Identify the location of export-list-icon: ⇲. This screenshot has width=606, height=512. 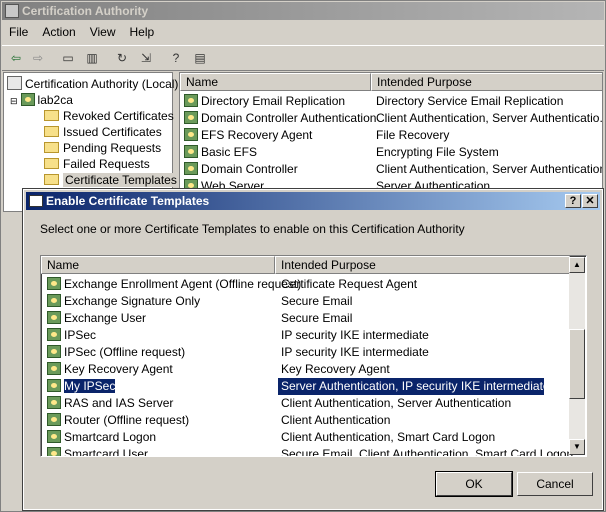
(146, 58).